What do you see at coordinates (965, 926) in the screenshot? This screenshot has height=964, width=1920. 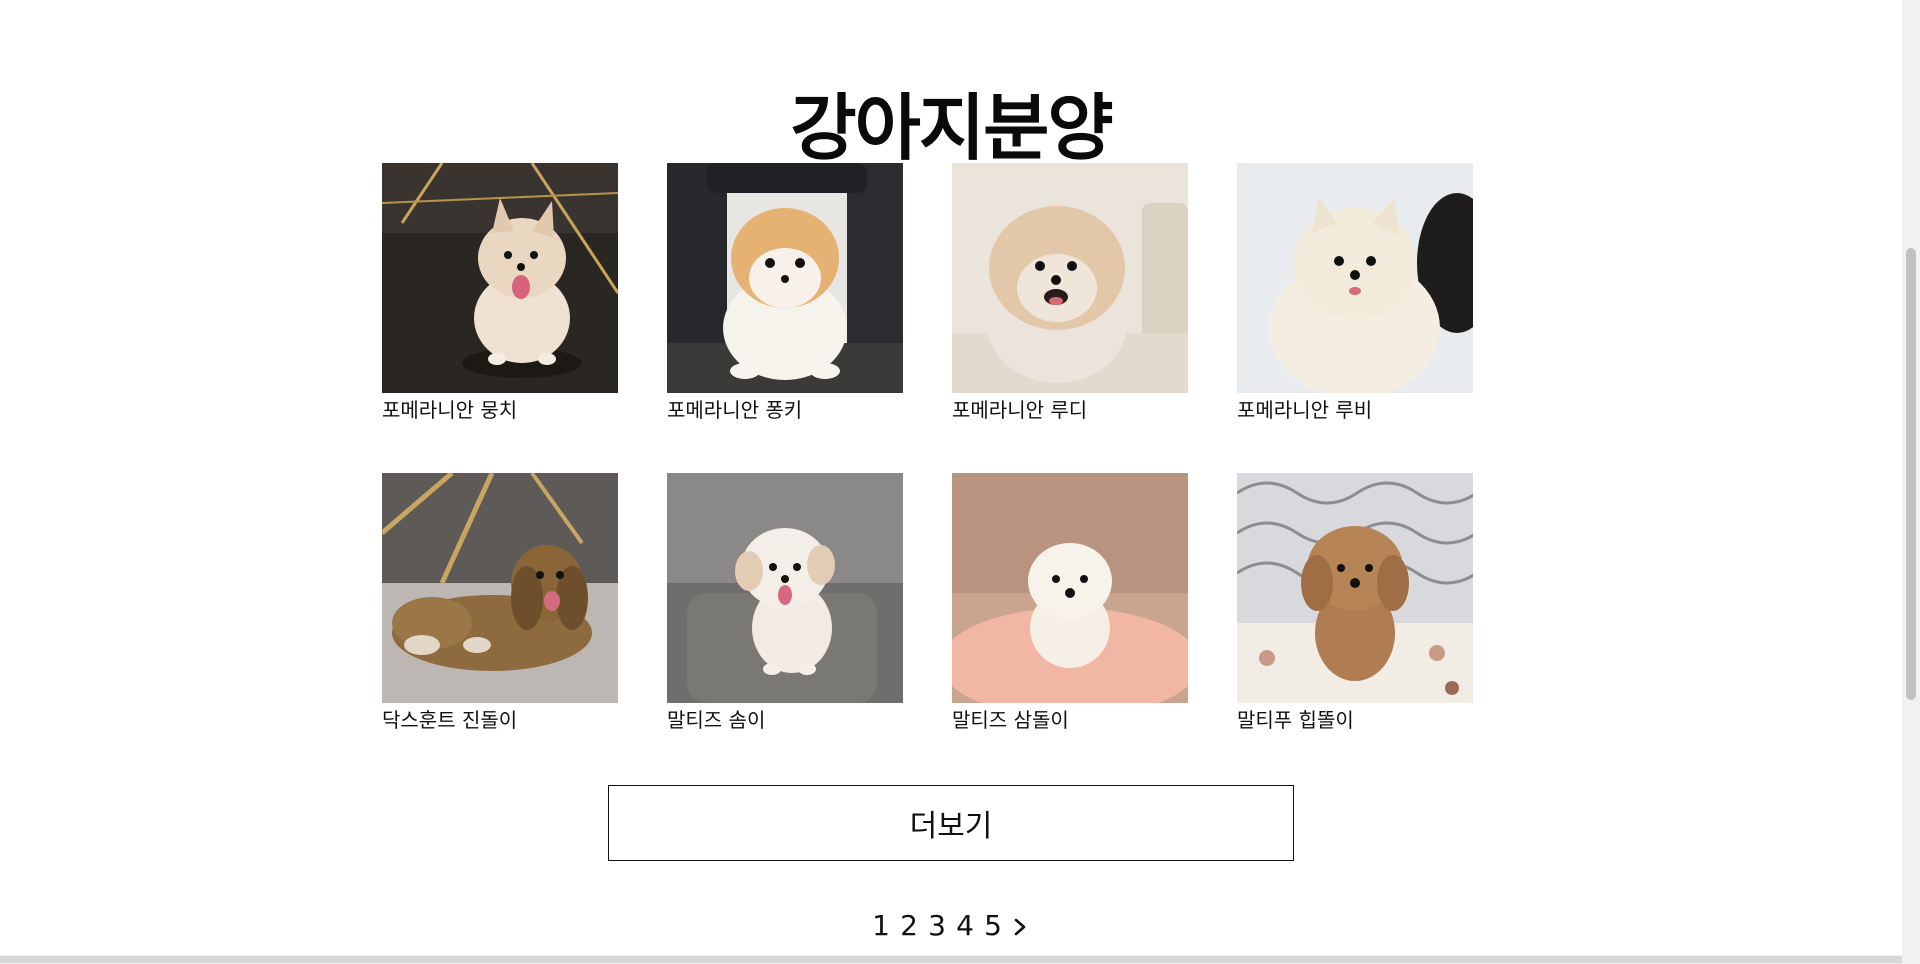 I see `page-link-4: 4` at bounding box center [965, 926].